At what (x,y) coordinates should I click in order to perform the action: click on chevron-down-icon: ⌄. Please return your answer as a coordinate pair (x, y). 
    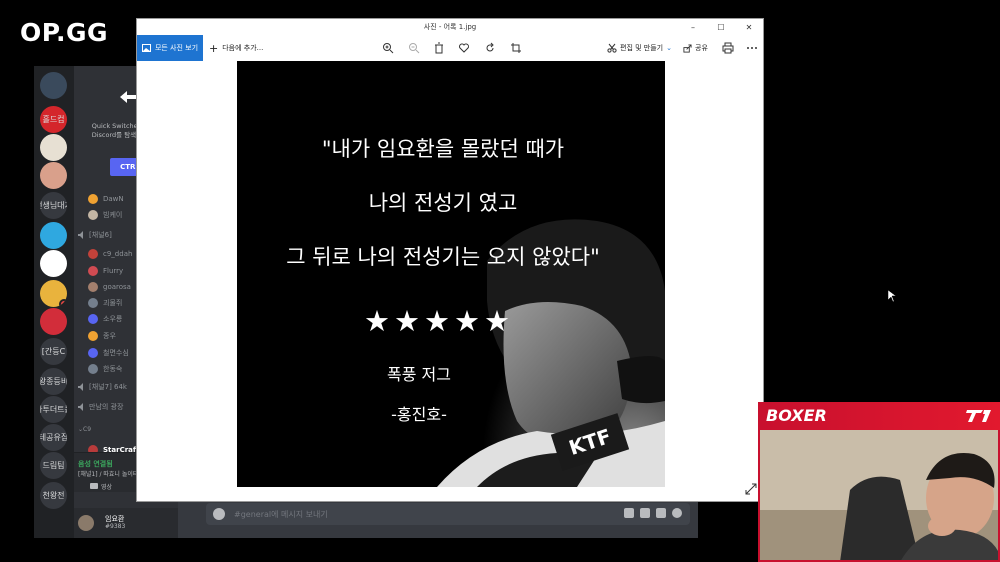
    Looking at the image, I should click on (669, 48).